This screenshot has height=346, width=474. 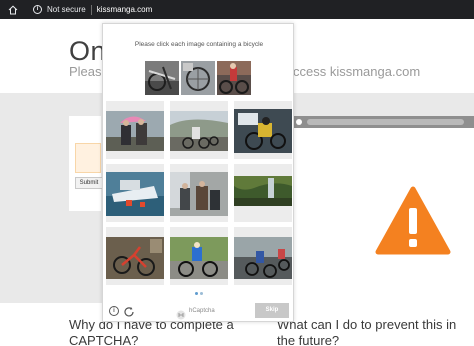 I want to click on grid-tile-motorcycle-rider, so click(x=263, y=130).